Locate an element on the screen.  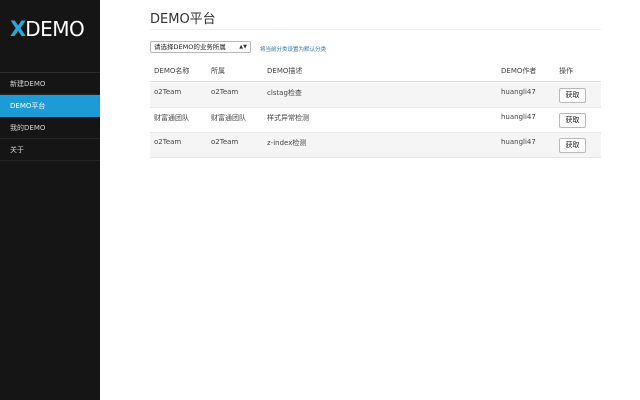
sidebar-item-new-demo: 新建DEMO is located at coordinates (50, 84).